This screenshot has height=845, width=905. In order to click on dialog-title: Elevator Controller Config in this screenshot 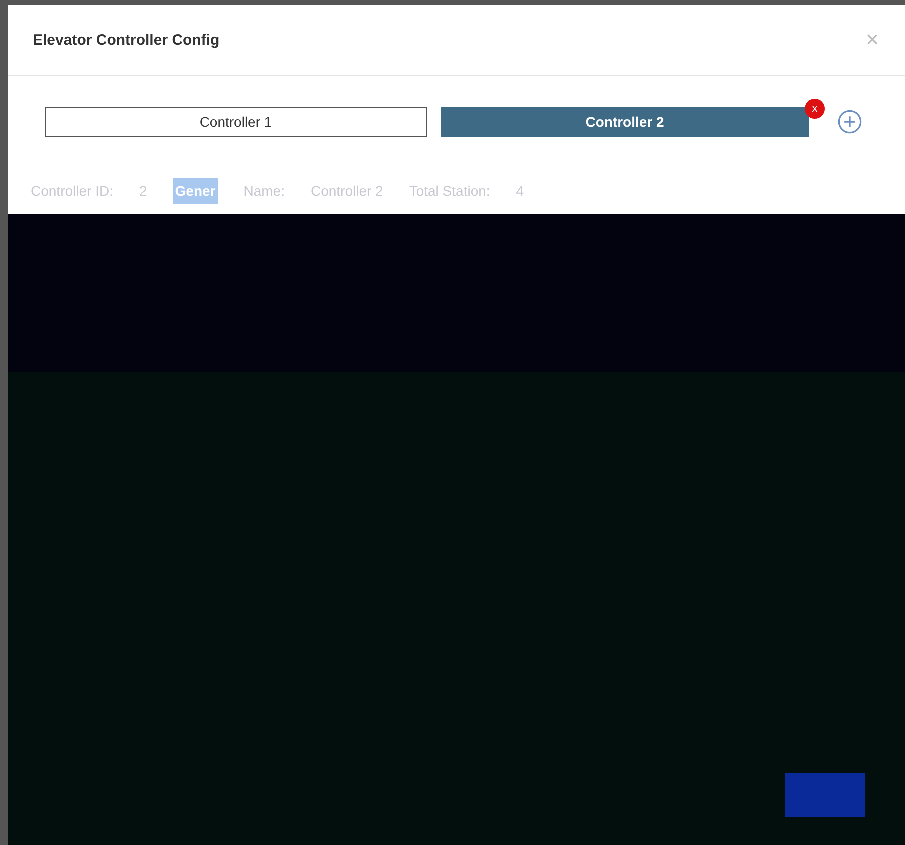, I will do `click(126, 40)`.